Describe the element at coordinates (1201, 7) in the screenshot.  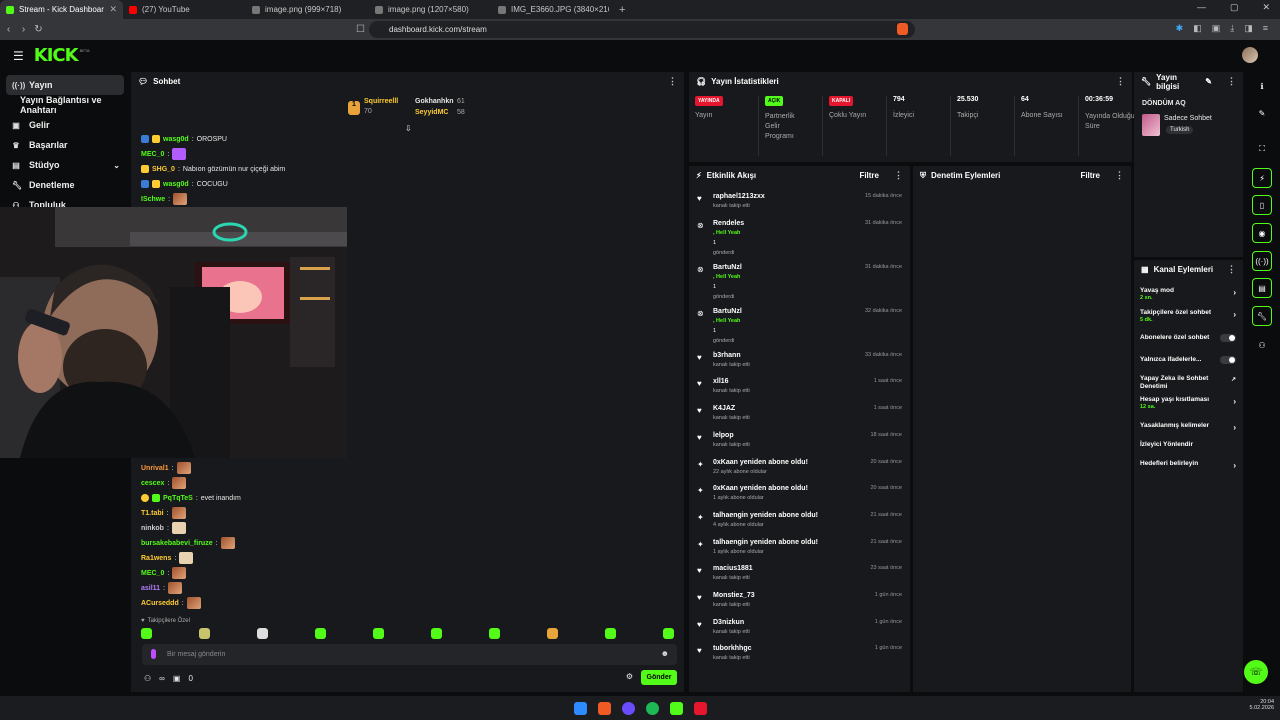
I see `minimize-icon: —` at that location.